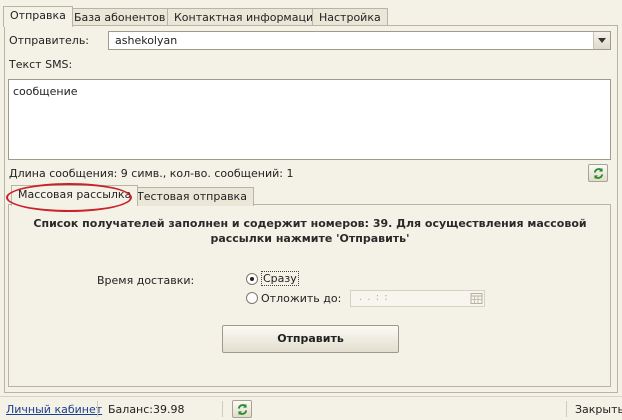  I want to click on delivery-now-text: Сразу, so click(280, 278).